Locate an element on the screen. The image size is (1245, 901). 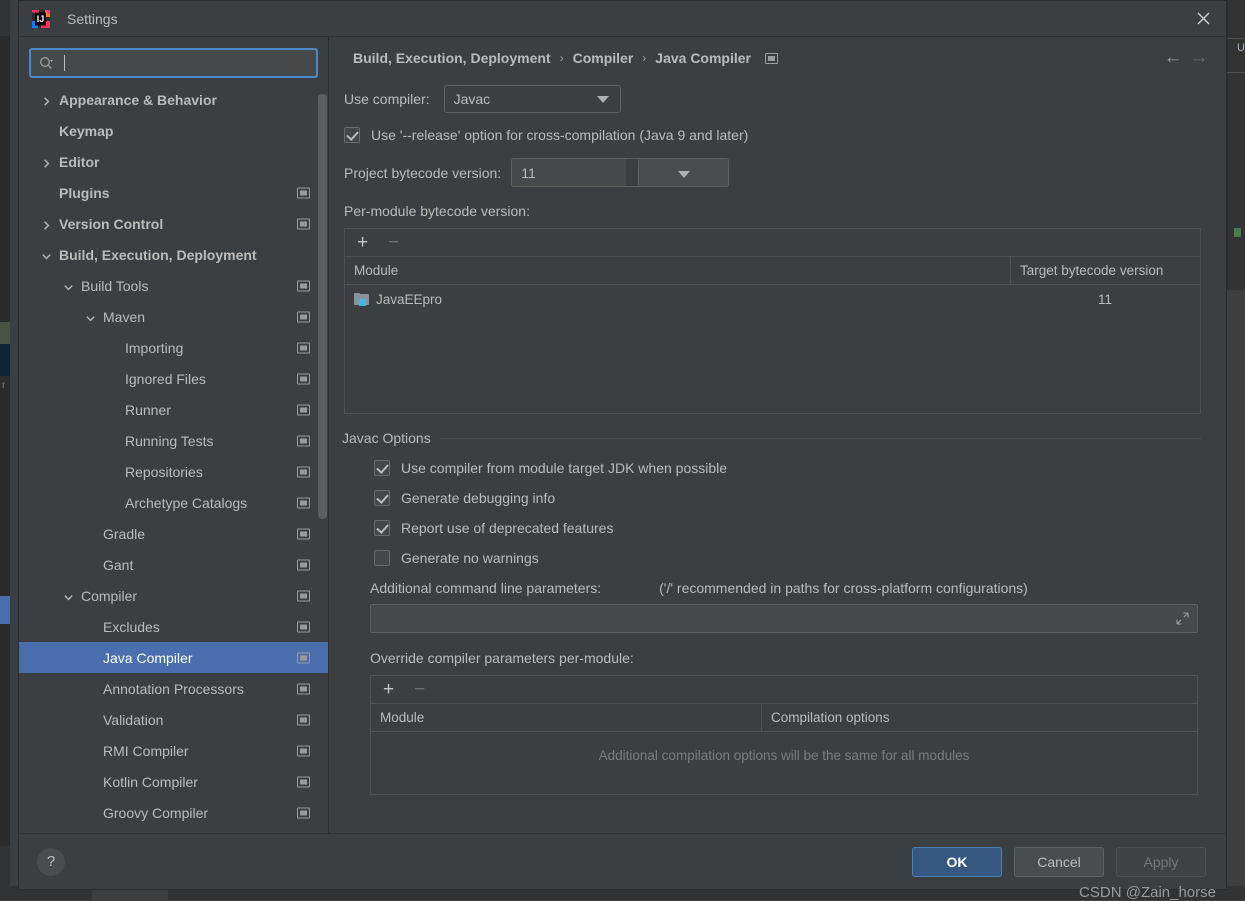
sidebar-item-label: Gant is located at coordinates (118, 564).